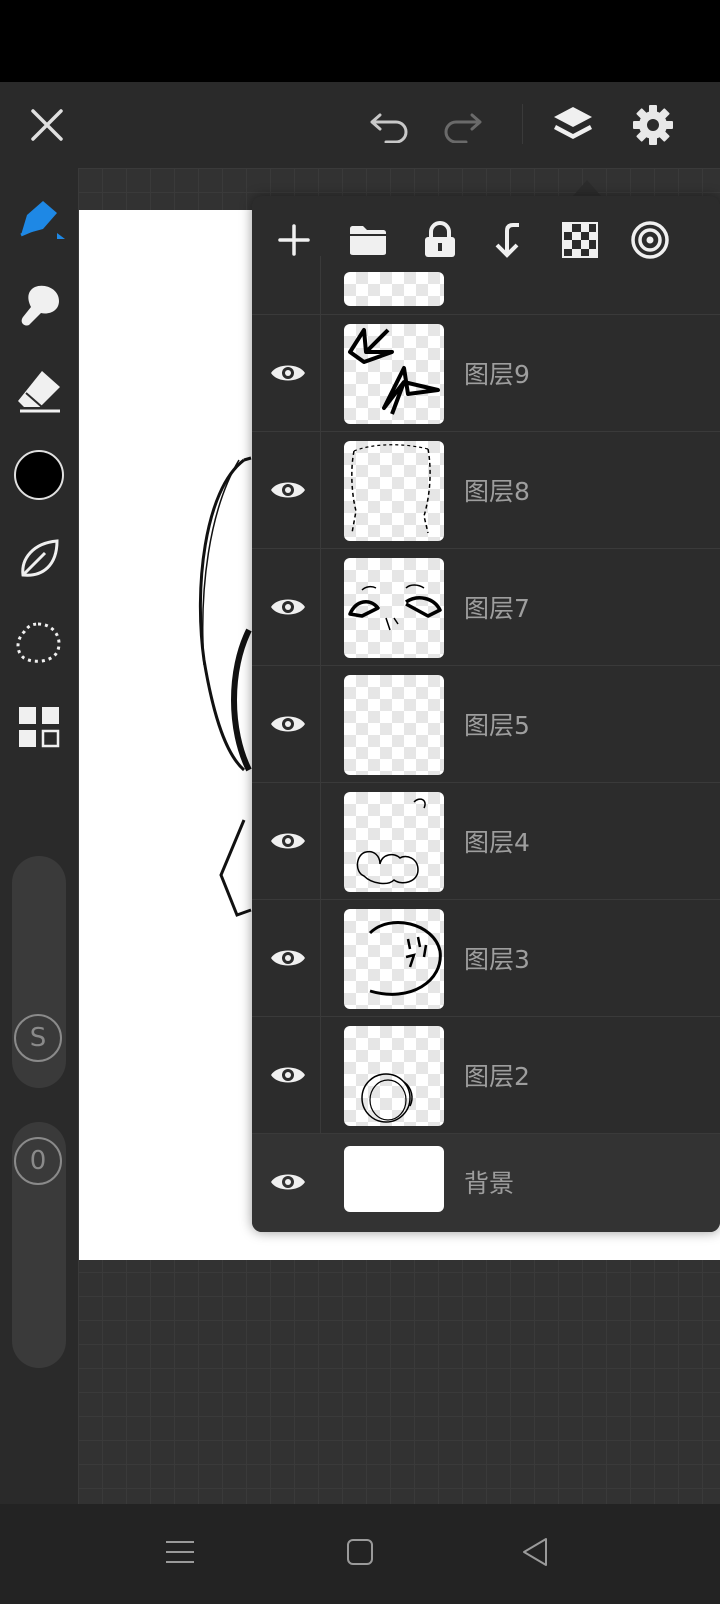  I want to click on layer-row: 图层4, so click(486, 841).